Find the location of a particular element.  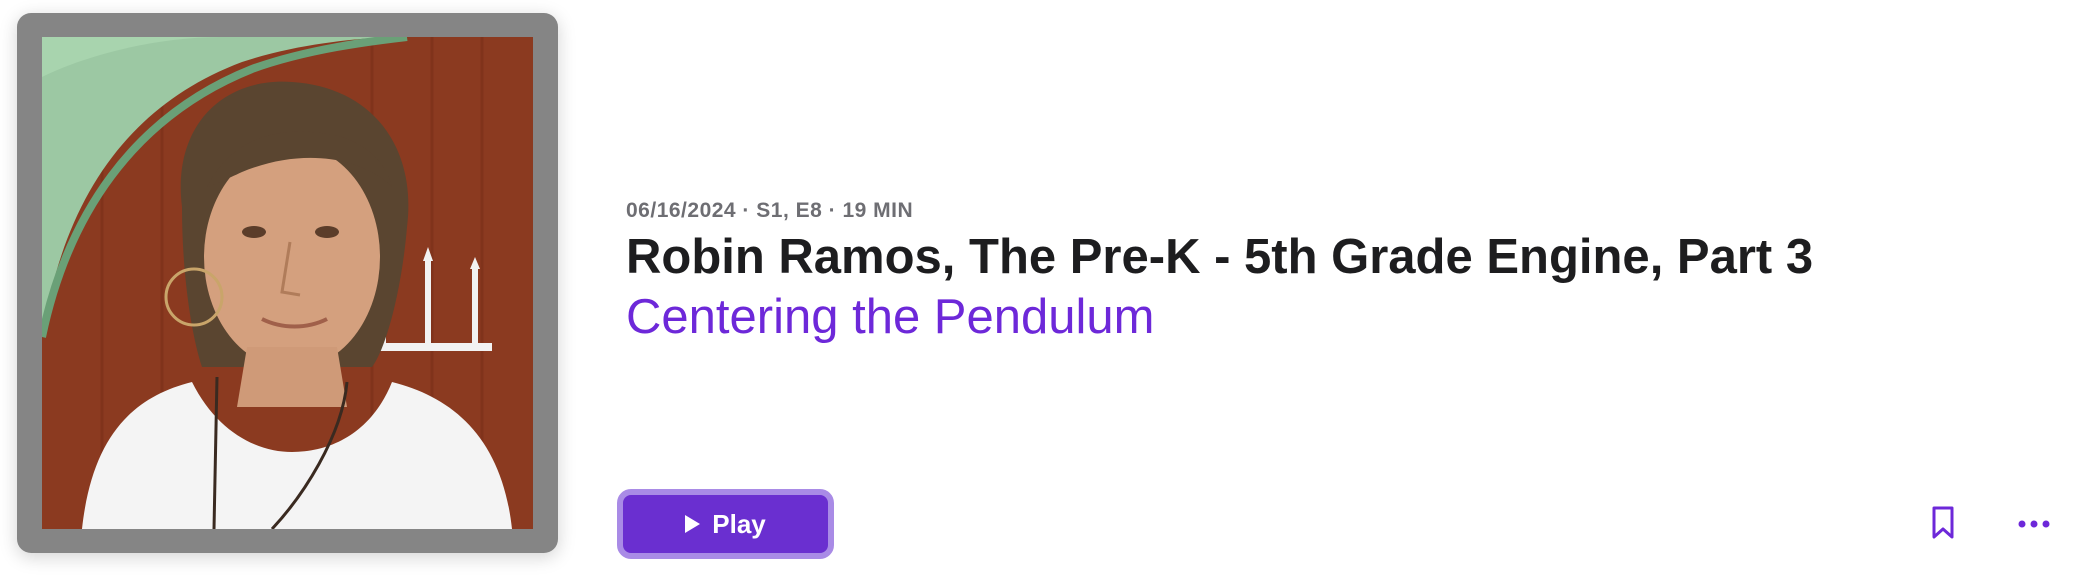

ellipsis-icon is located at coordinates (2034, 524).